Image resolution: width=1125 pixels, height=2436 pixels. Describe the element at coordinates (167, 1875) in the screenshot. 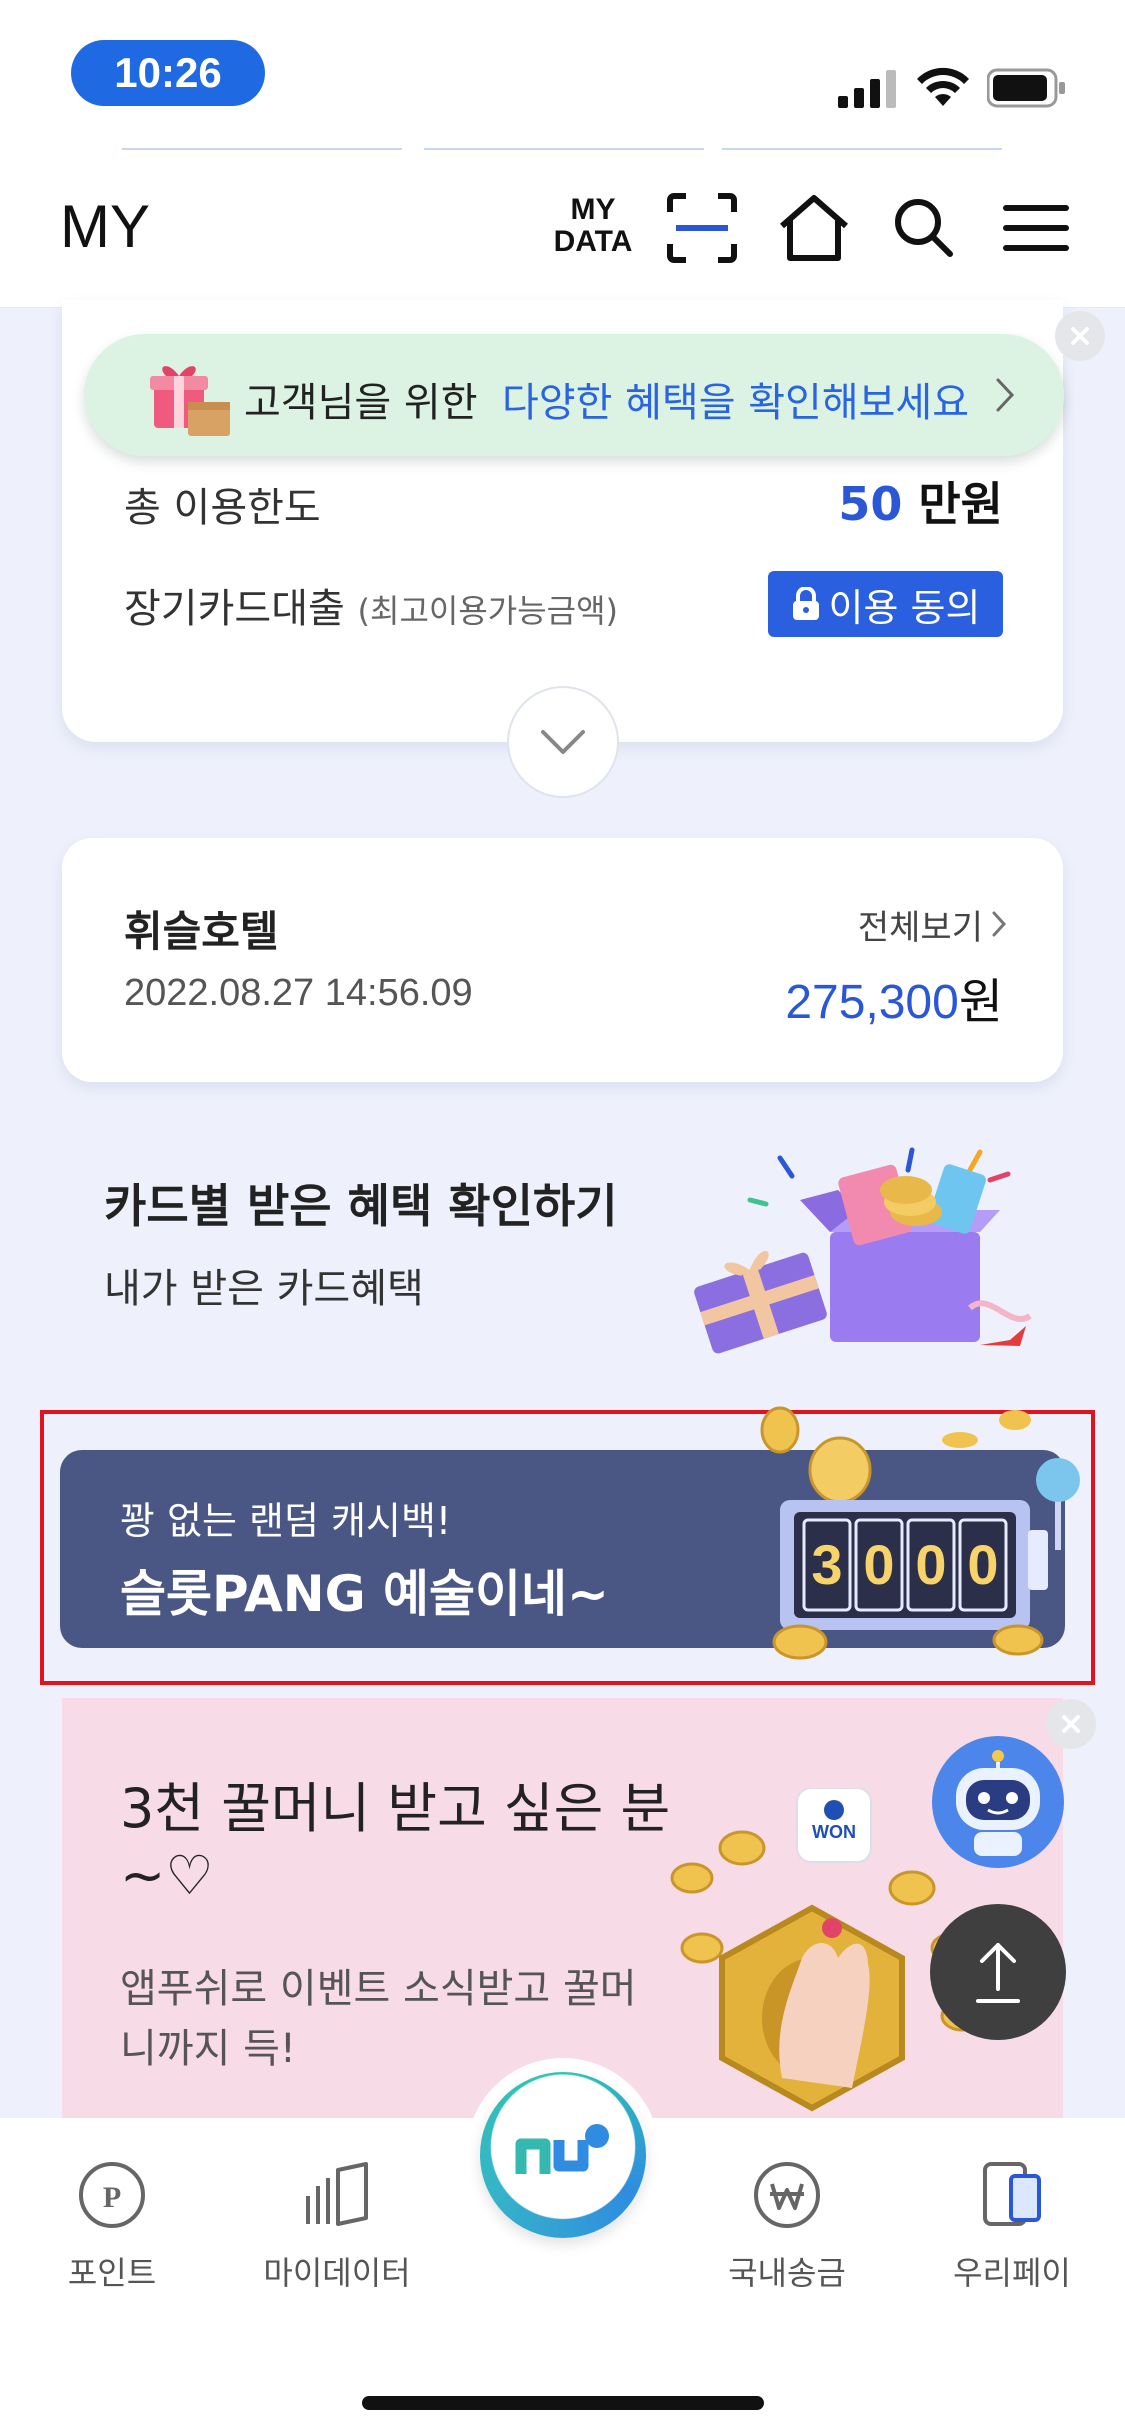

I see `promo-title-line2: ~♡` at that location.